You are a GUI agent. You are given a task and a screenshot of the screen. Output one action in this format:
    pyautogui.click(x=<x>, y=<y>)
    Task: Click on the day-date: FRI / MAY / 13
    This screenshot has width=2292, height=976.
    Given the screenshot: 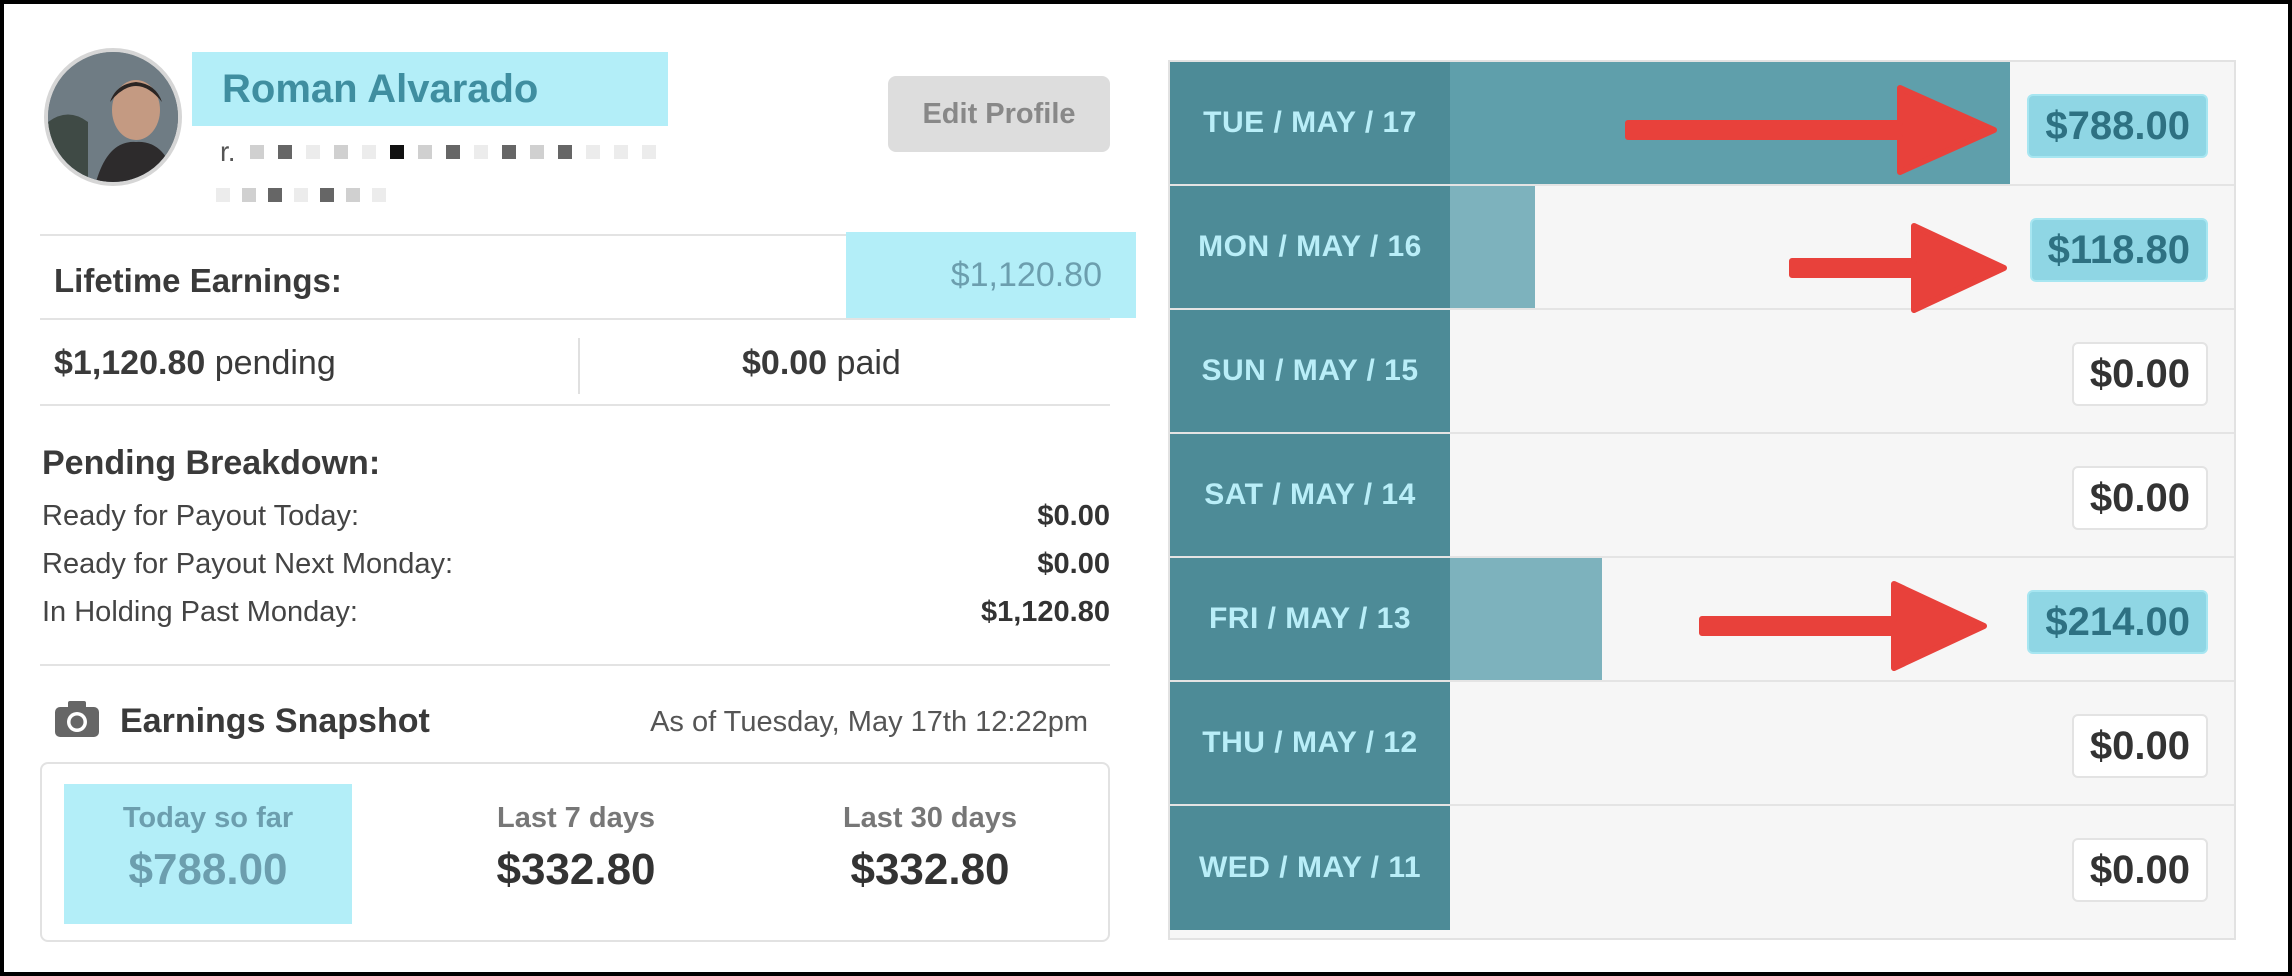 What is the action you would take?
    pyautogui.click(x=1310, y=619)
    